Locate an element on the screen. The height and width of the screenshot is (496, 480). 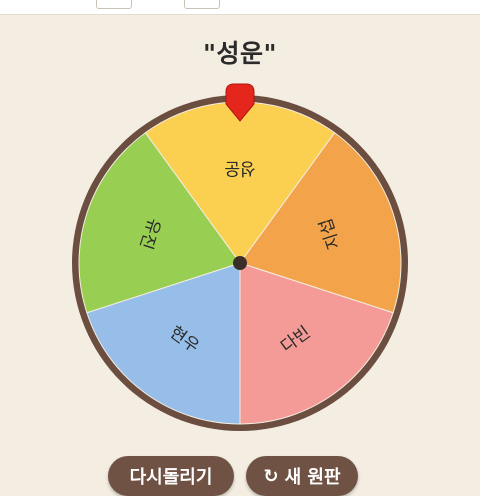
wheel-segment-label: 성운 is located at coordinates (239, 168).